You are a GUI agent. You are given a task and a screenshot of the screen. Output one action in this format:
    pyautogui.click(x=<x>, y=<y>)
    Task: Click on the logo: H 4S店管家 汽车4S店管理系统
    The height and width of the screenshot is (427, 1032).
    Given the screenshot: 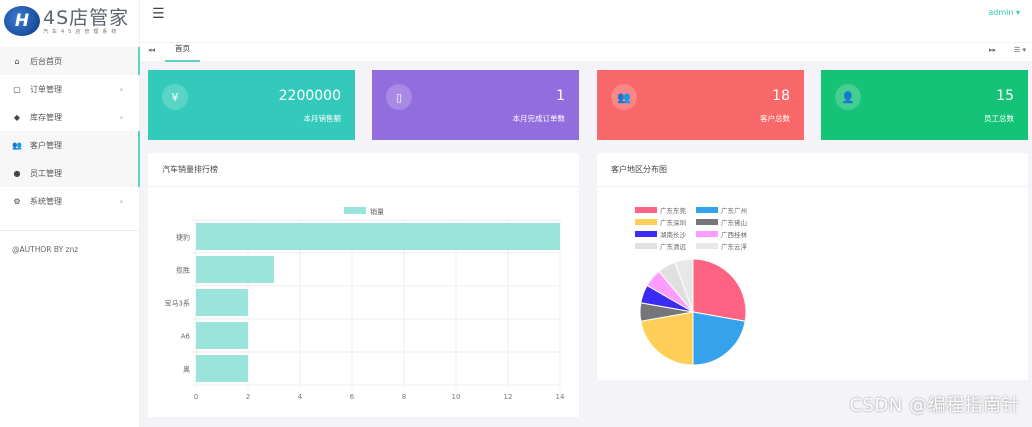 What is the action you would take?
    pyautogui.click(x=69, y=21)
    